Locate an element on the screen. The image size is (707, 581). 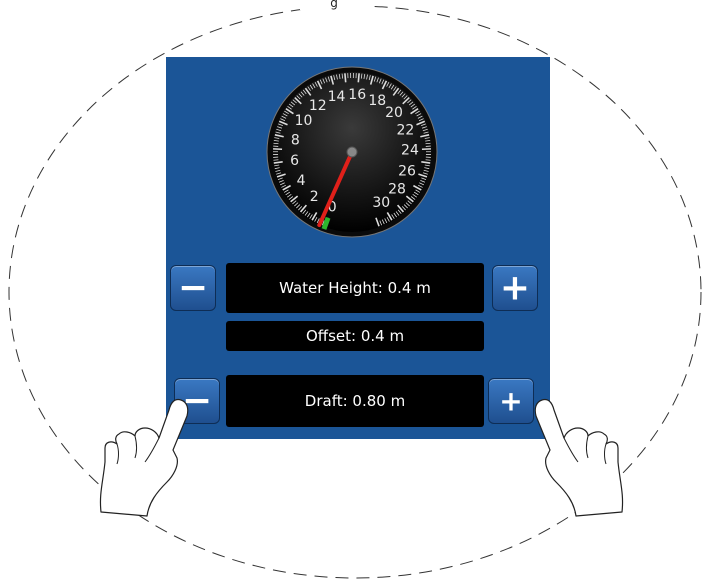
gauge-number: 8 is located at coordinates (295, 140).